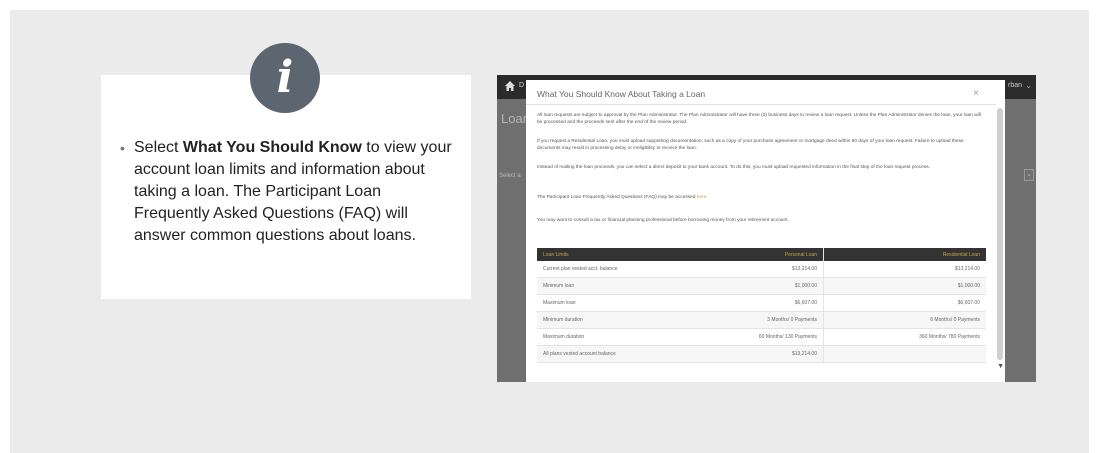 The image size is (1096, 453). What do you see at coordinates (272, 147) in the screenshot?
I see `instruction-bold-link-name: What You Should Know` at bounding box center [272, 147].